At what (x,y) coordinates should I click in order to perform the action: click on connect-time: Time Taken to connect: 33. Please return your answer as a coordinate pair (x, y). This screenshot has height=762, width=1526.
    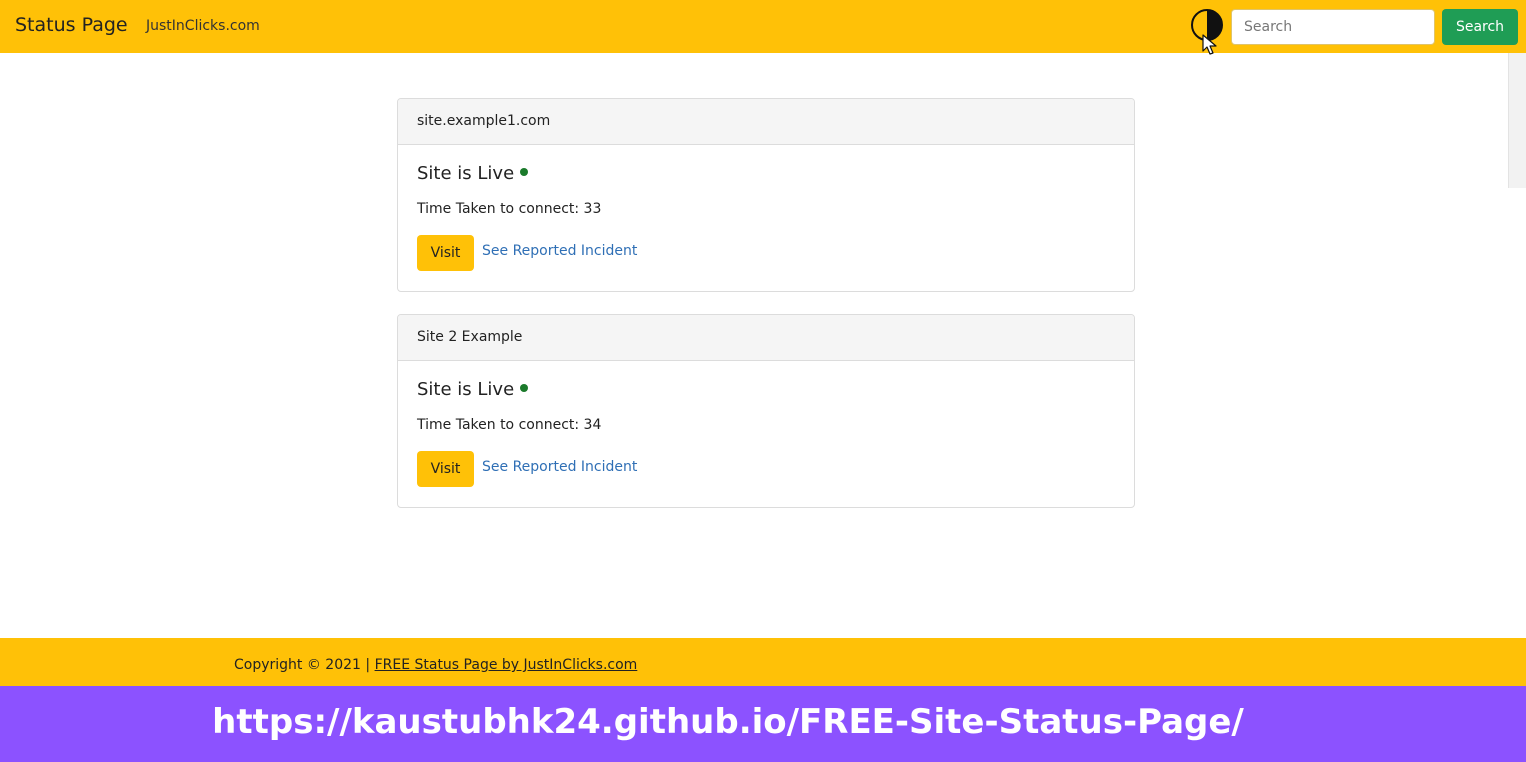
    Looking at the image, I should click on (509, 209).